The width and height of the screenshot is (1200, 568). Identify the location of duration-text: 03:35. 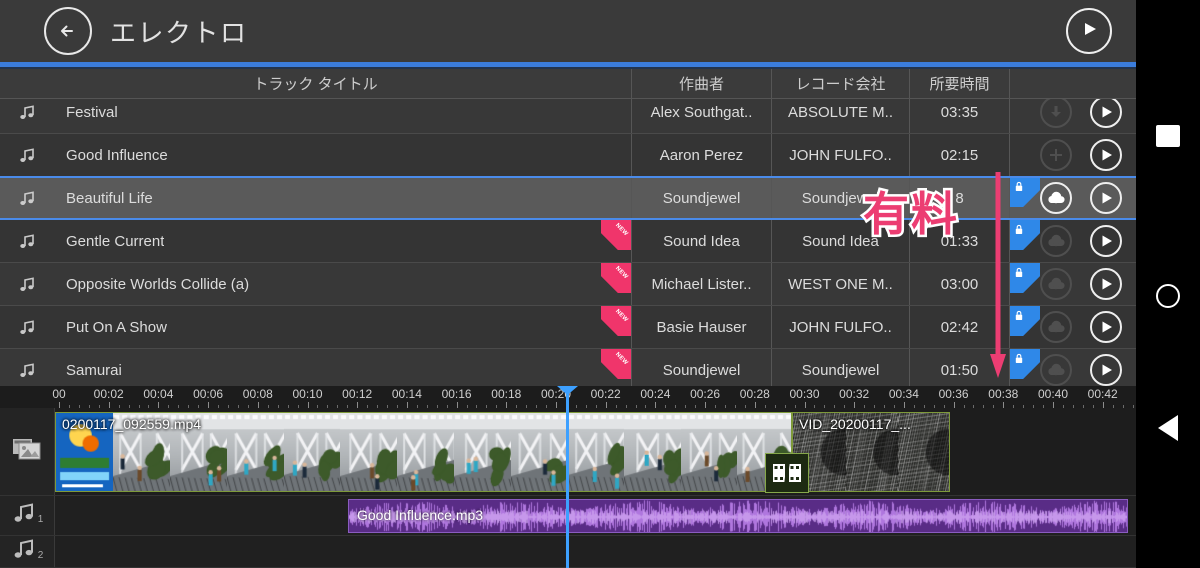
(959, 112).